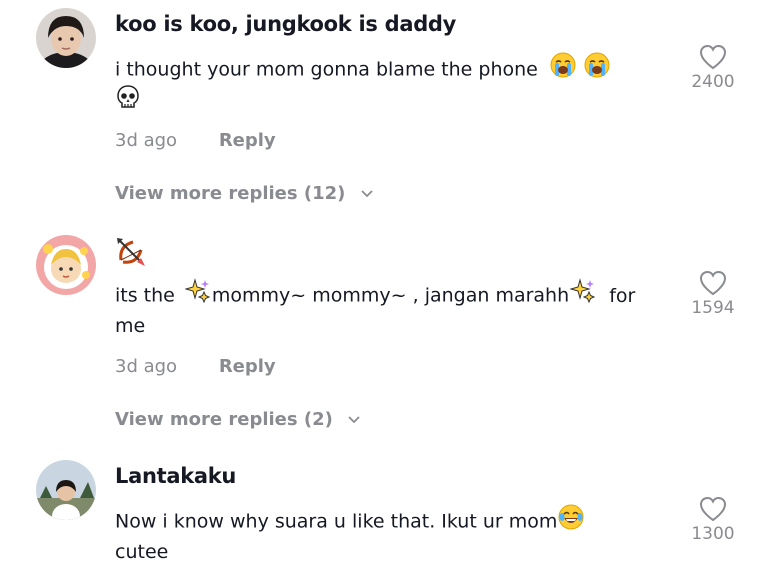 The image size is (768, 570). Describe the element at coordinates (142, 552) in the screenshot. I see `comment-text-line: cutee` at that location.